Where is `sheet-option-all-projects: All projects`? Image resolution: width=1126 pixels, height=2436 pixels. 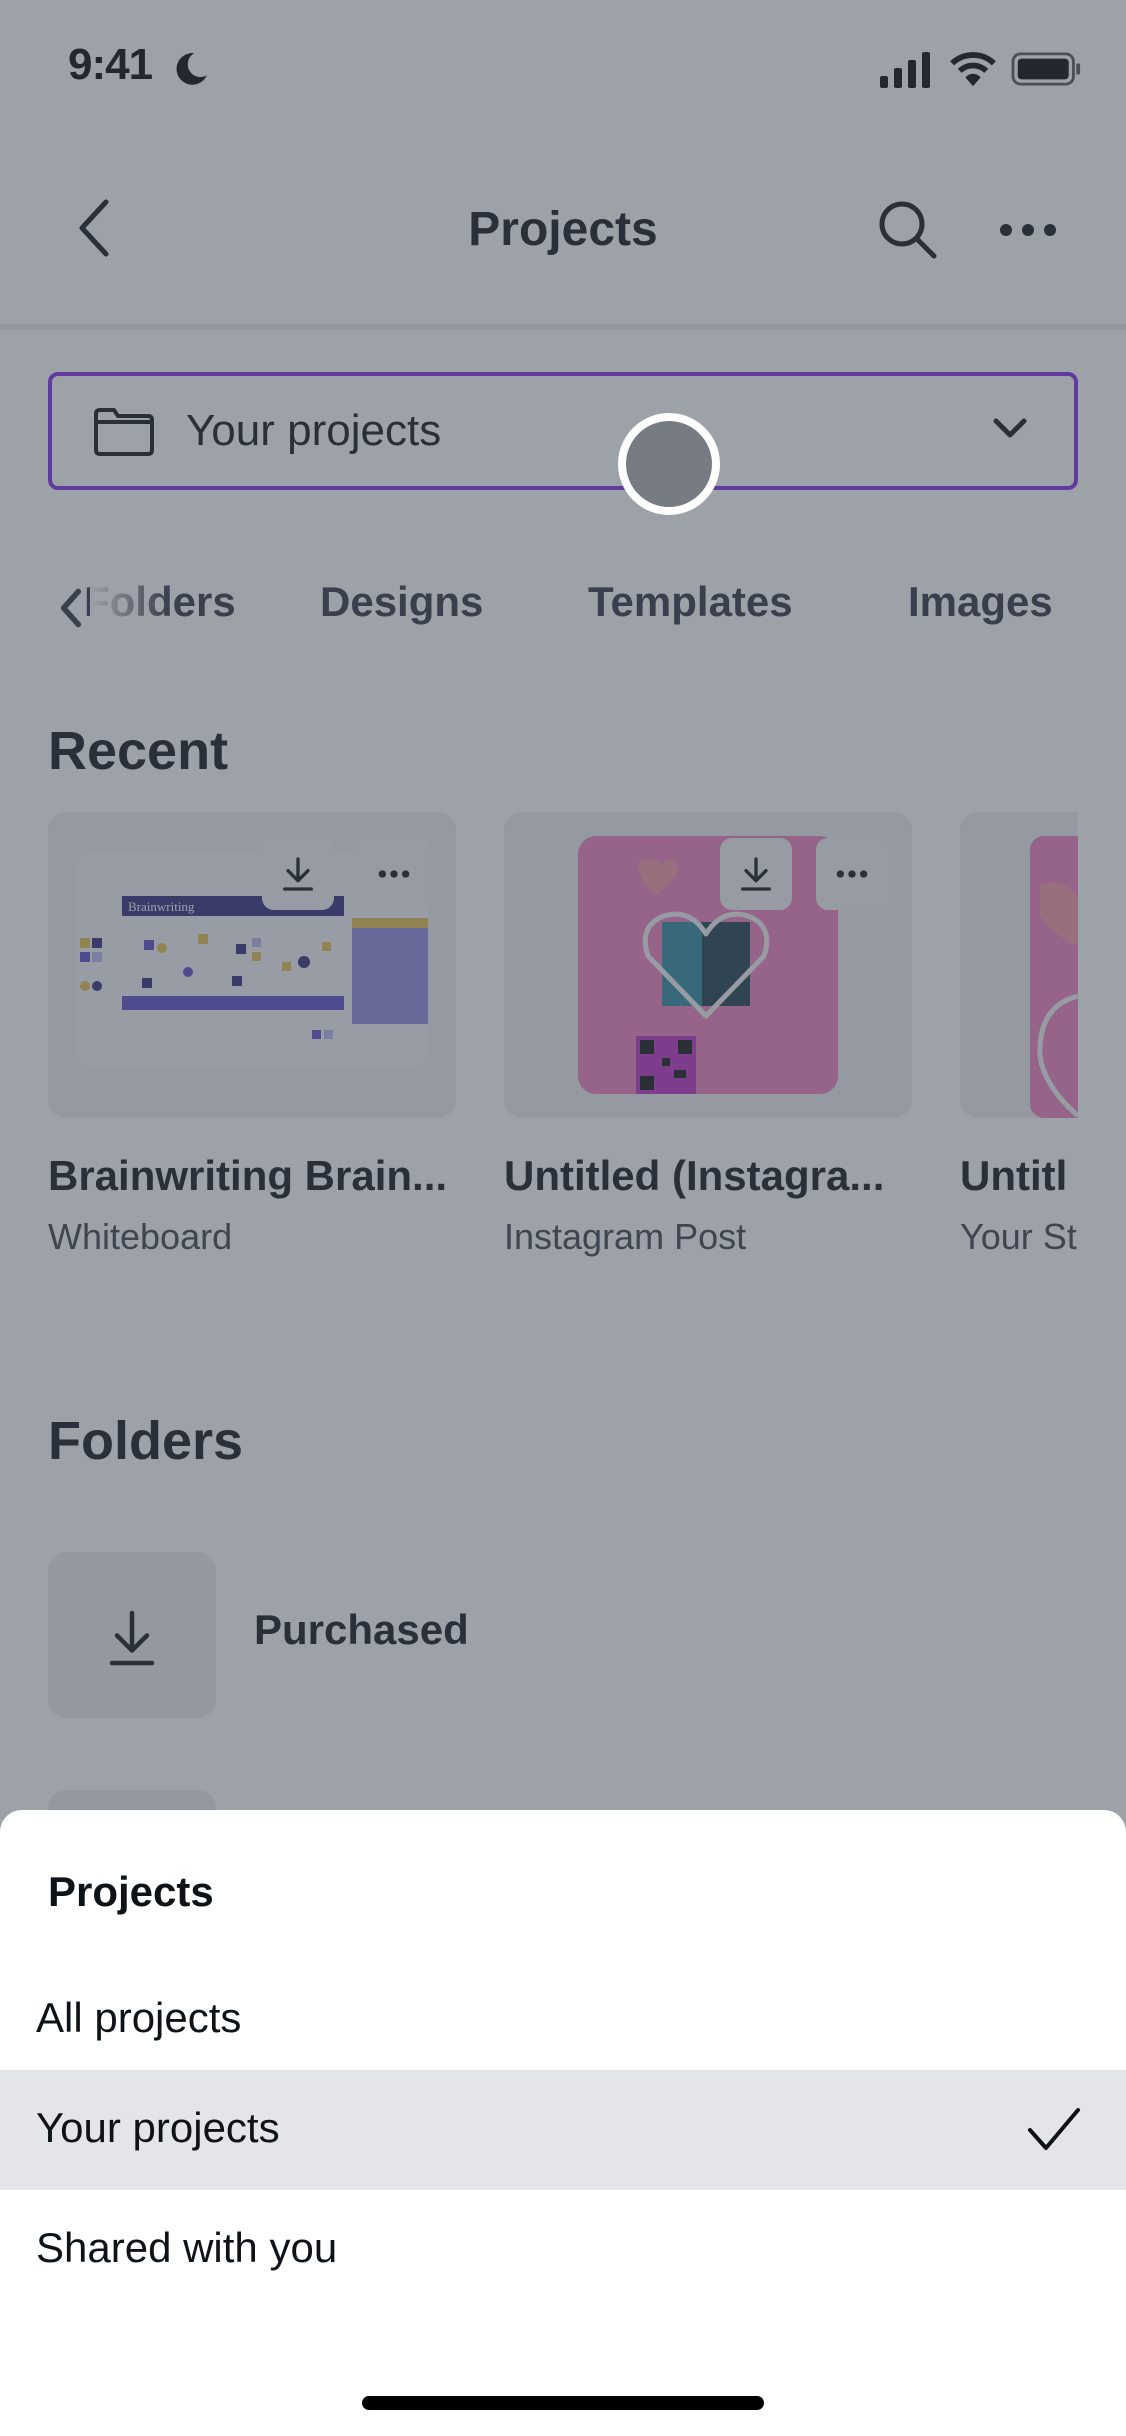
sheet-option-all-projects: All projects is located at coordinates (563, 2020).